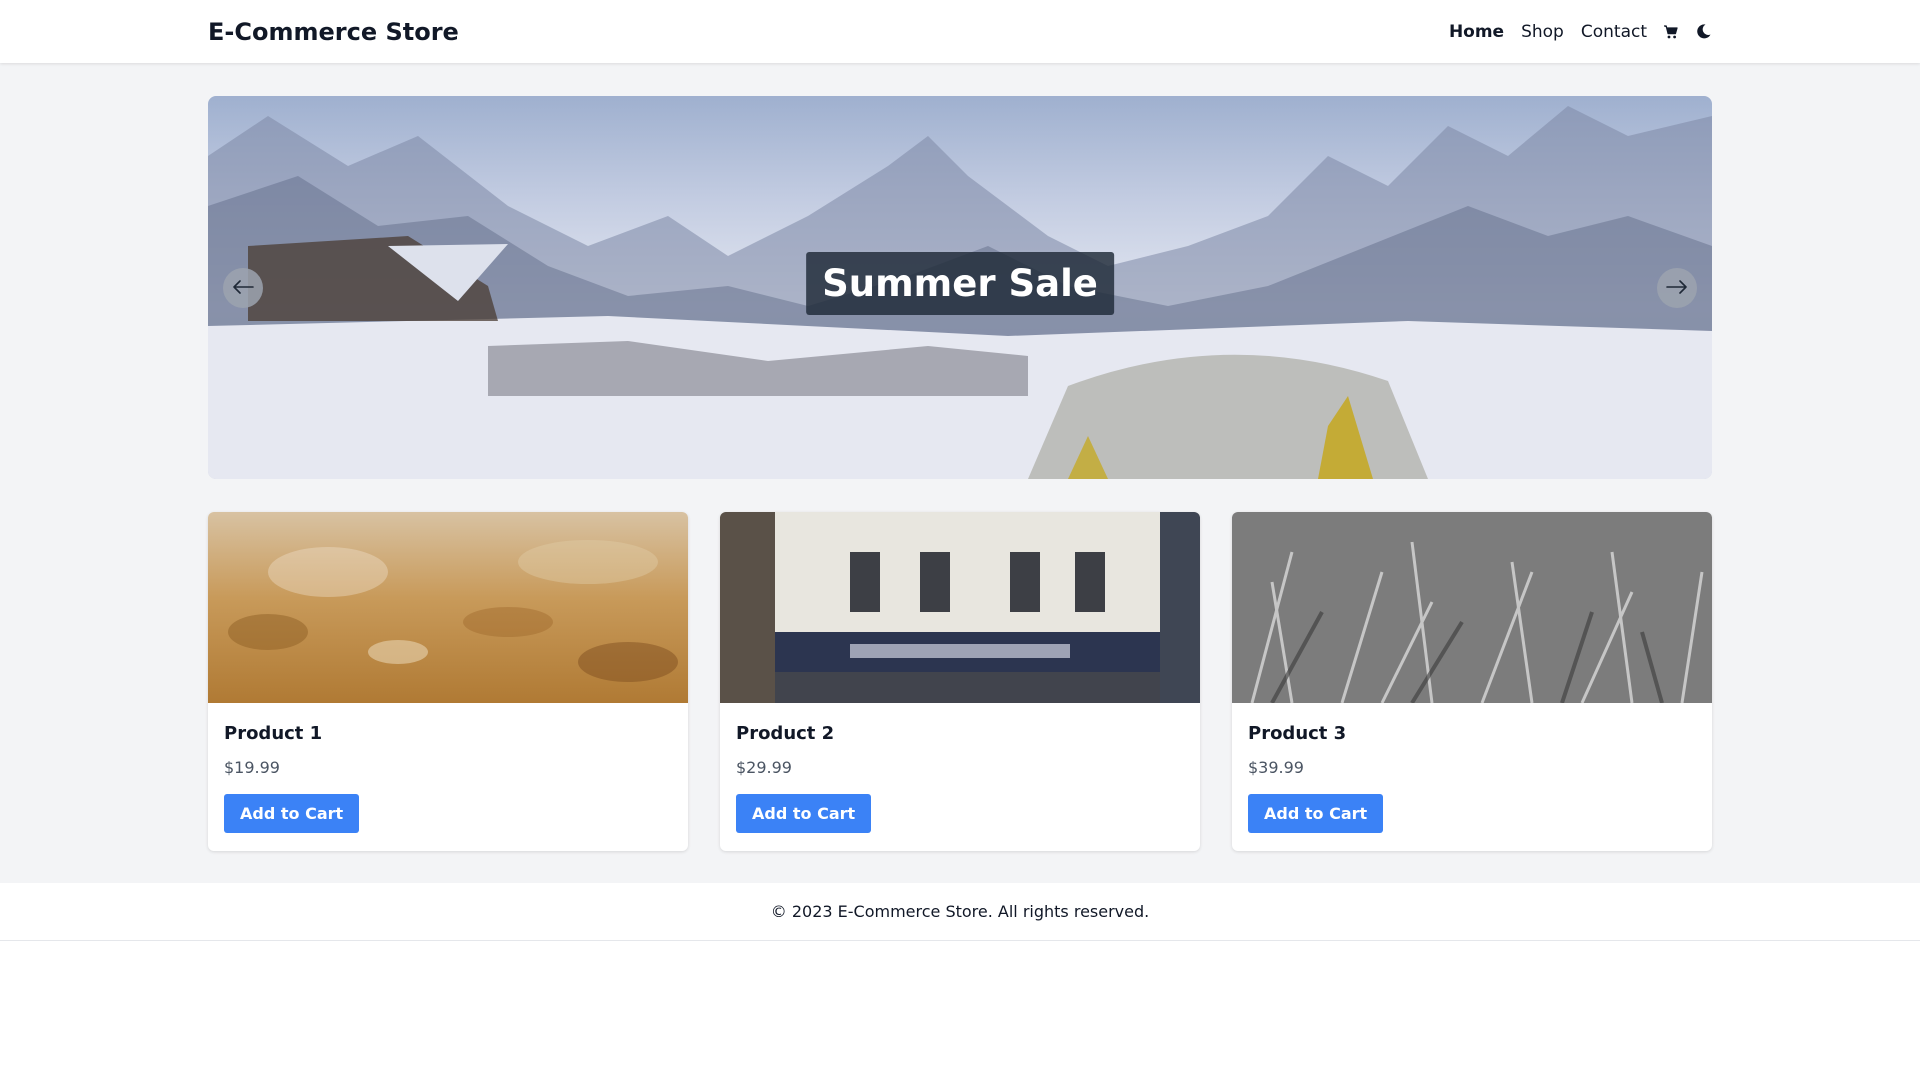  What do you see at coordinates (1542, 32) in the screenshot?
I see `nav-link-shop: Shop` at bounding box center [1542, 32].